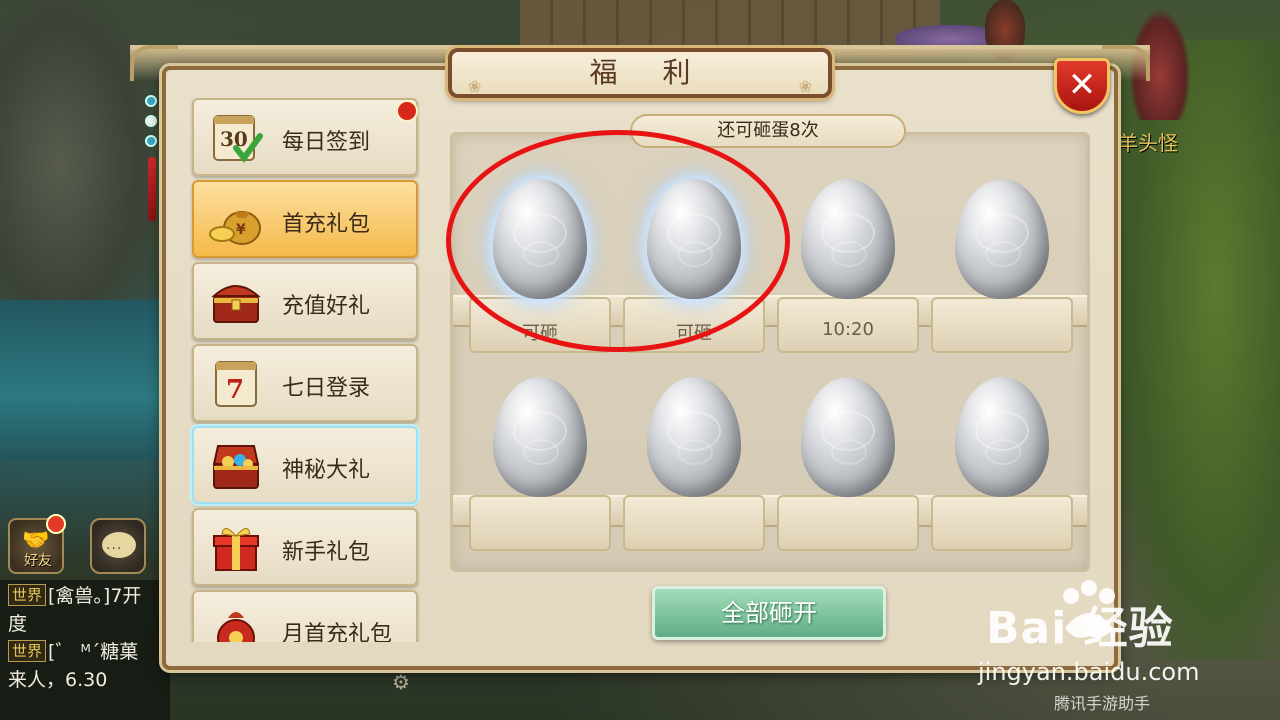 This screenshot has width=1280, height=720. What do you see at coordinates (38, 561) in the screenshot?
I see `friends-label: 好友` at bounding box center [38, 561].